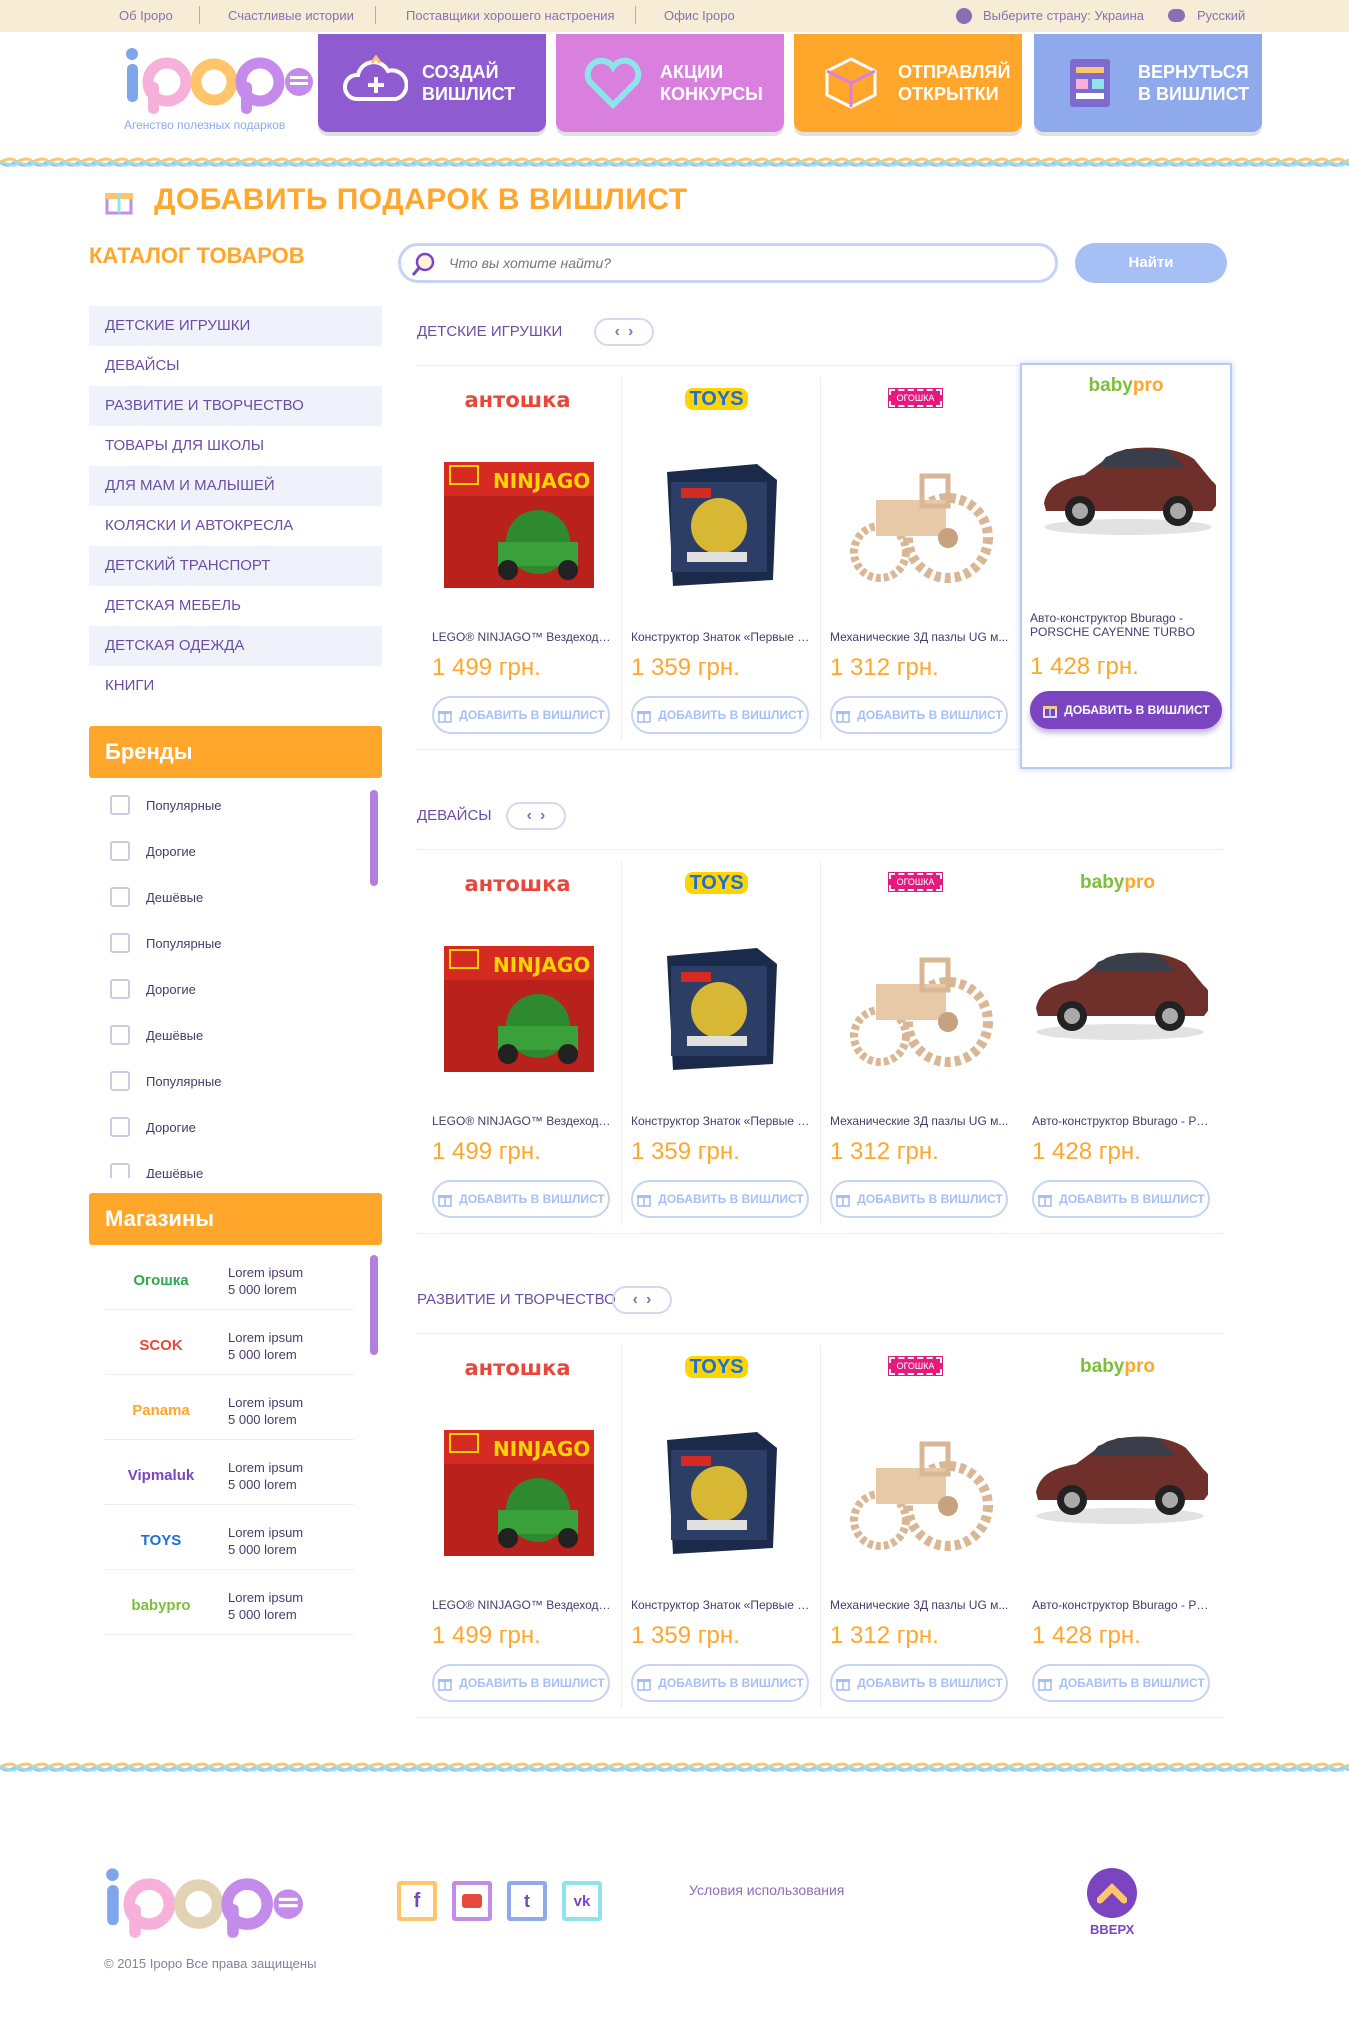 The width and height of the screenshot is (1349, 2039). I want to click on store-logo: TOYS, so click(161, 1540).